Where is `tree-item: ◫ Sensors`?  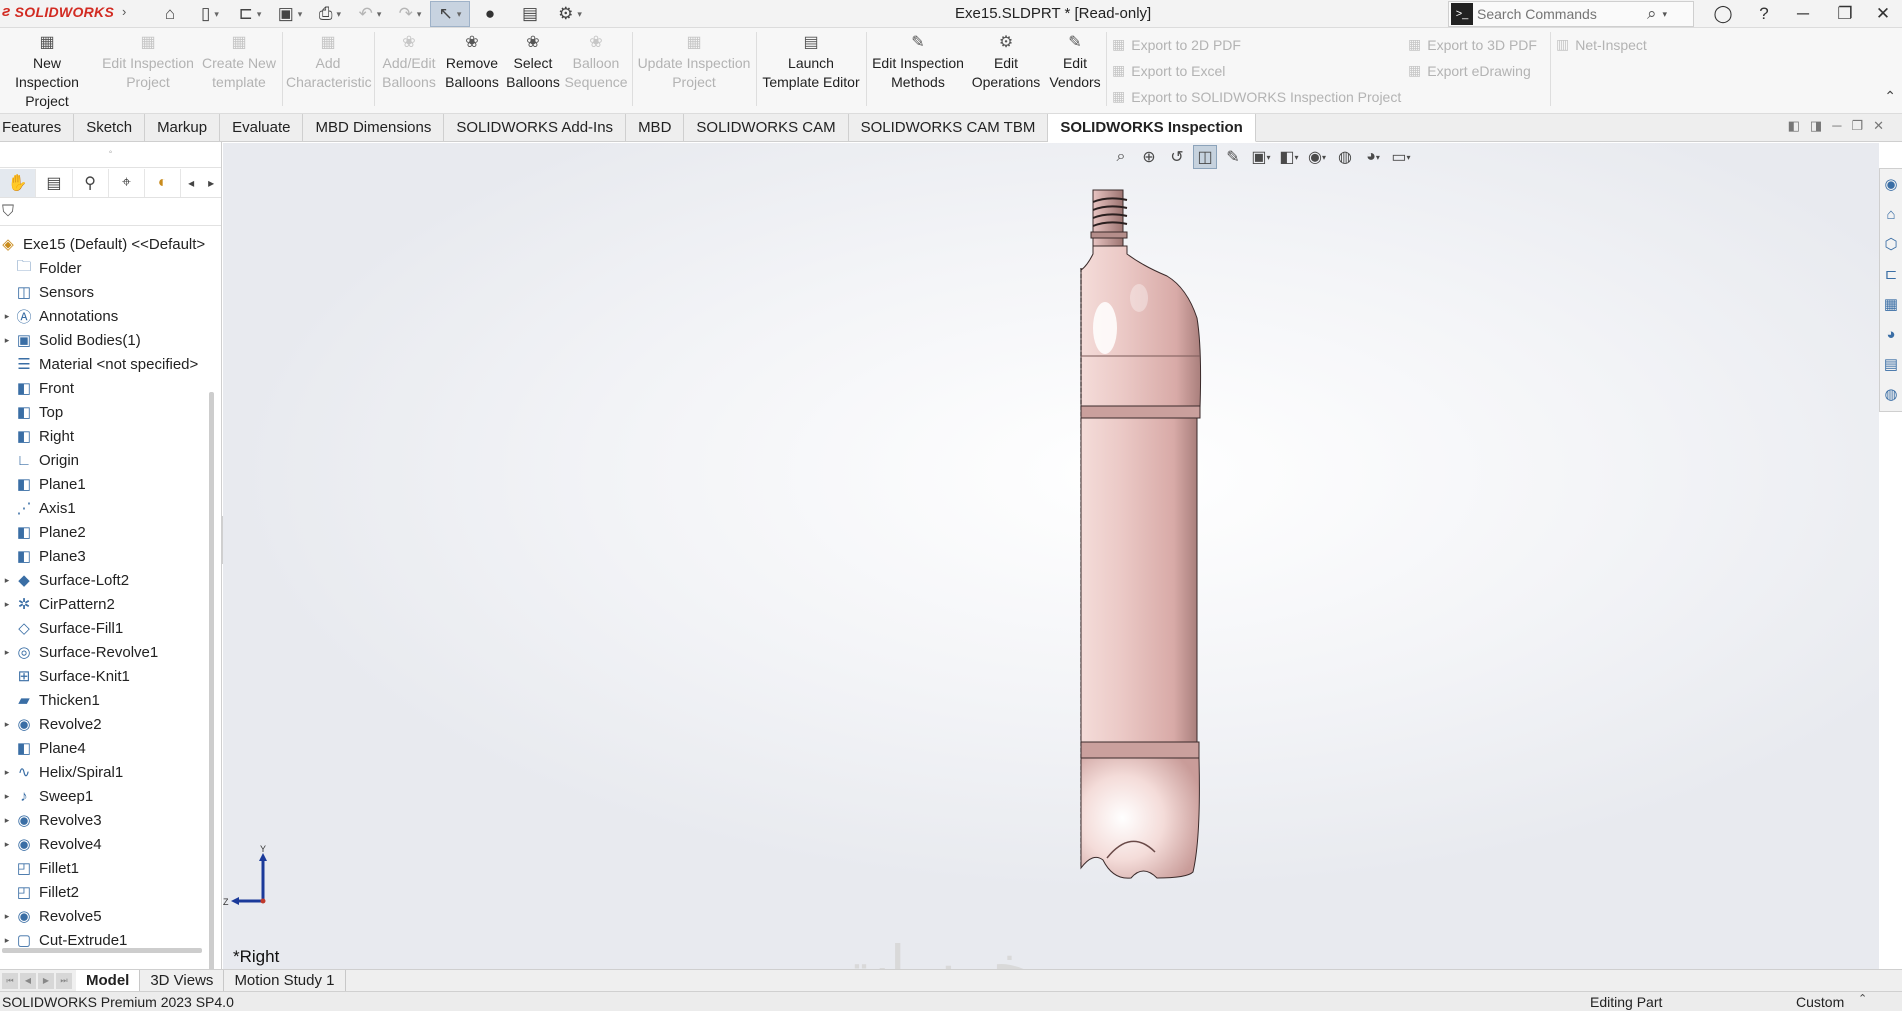 tree-item: ◫ Sensors is located at coordinates (105, 292).